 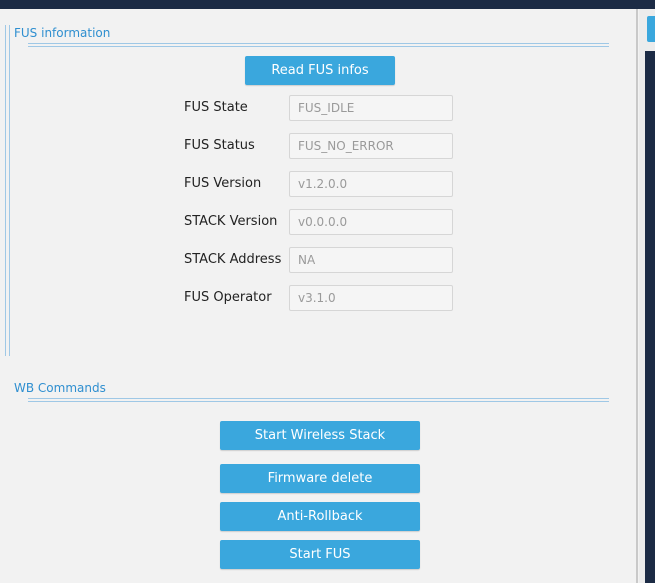 What do you see at coordinates (223, 183) in the screenshot?
I see `fus-version-label: FUS Version` at bounding box center [223, 183].